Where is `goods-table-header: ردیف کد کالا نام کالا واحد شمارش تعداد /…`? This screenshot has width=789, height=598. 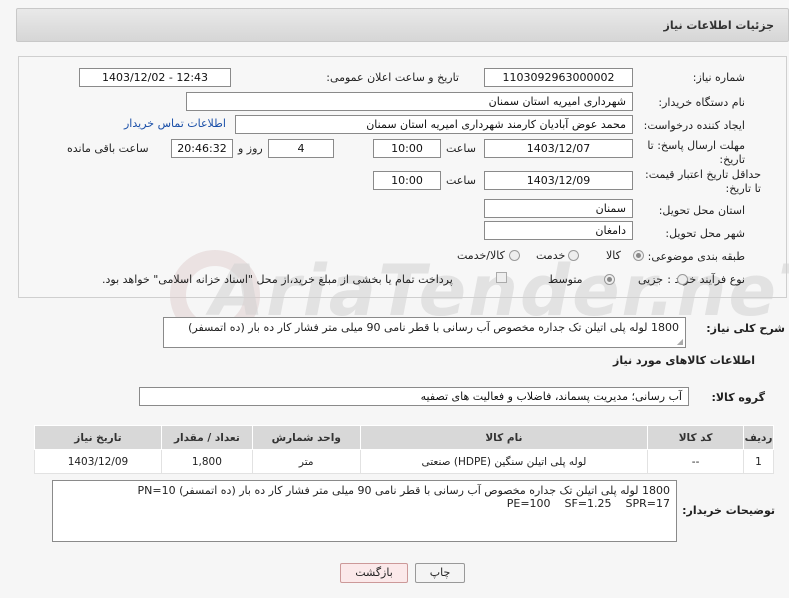
goods-table-header: ردیف کد کالا نام کالا واحد شمارش تعداد /… is located at coordinates (404, 437).